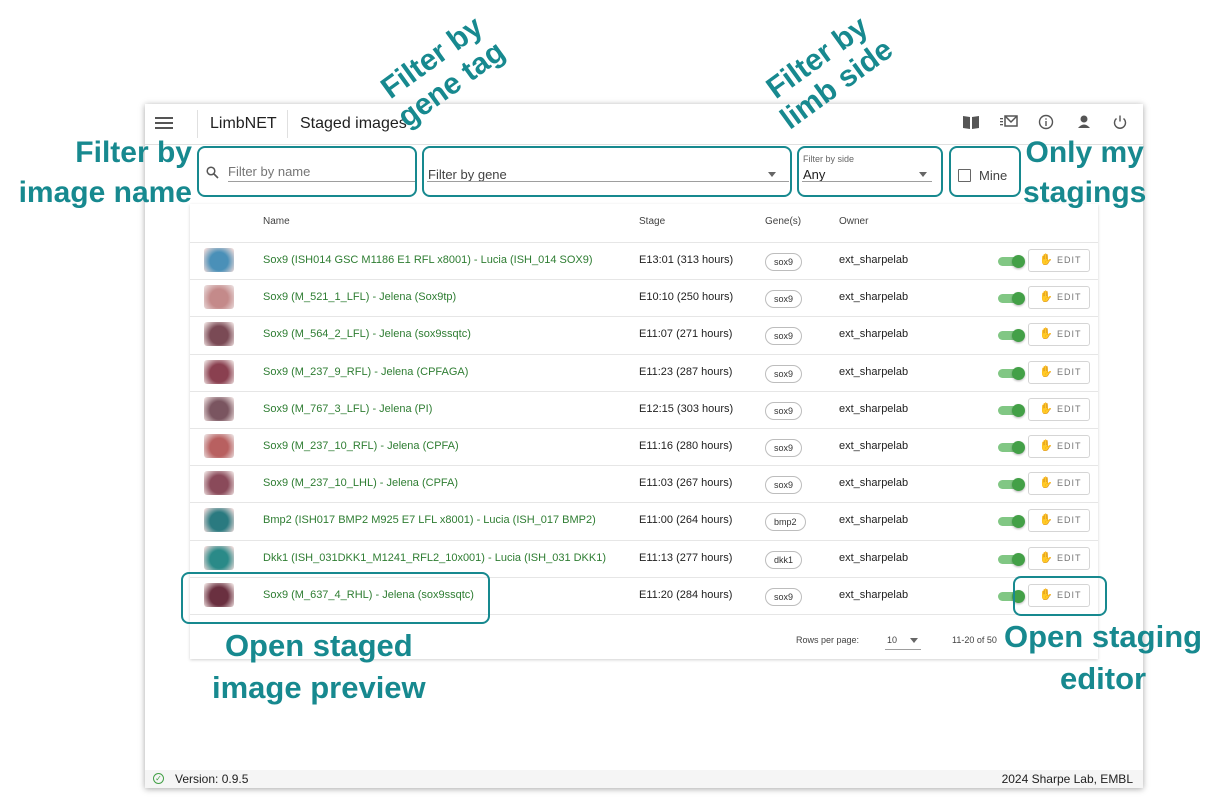 The image size is (1222, 811). I want to click on stage-value: E12:15 (303 hours), so click(686, 408).